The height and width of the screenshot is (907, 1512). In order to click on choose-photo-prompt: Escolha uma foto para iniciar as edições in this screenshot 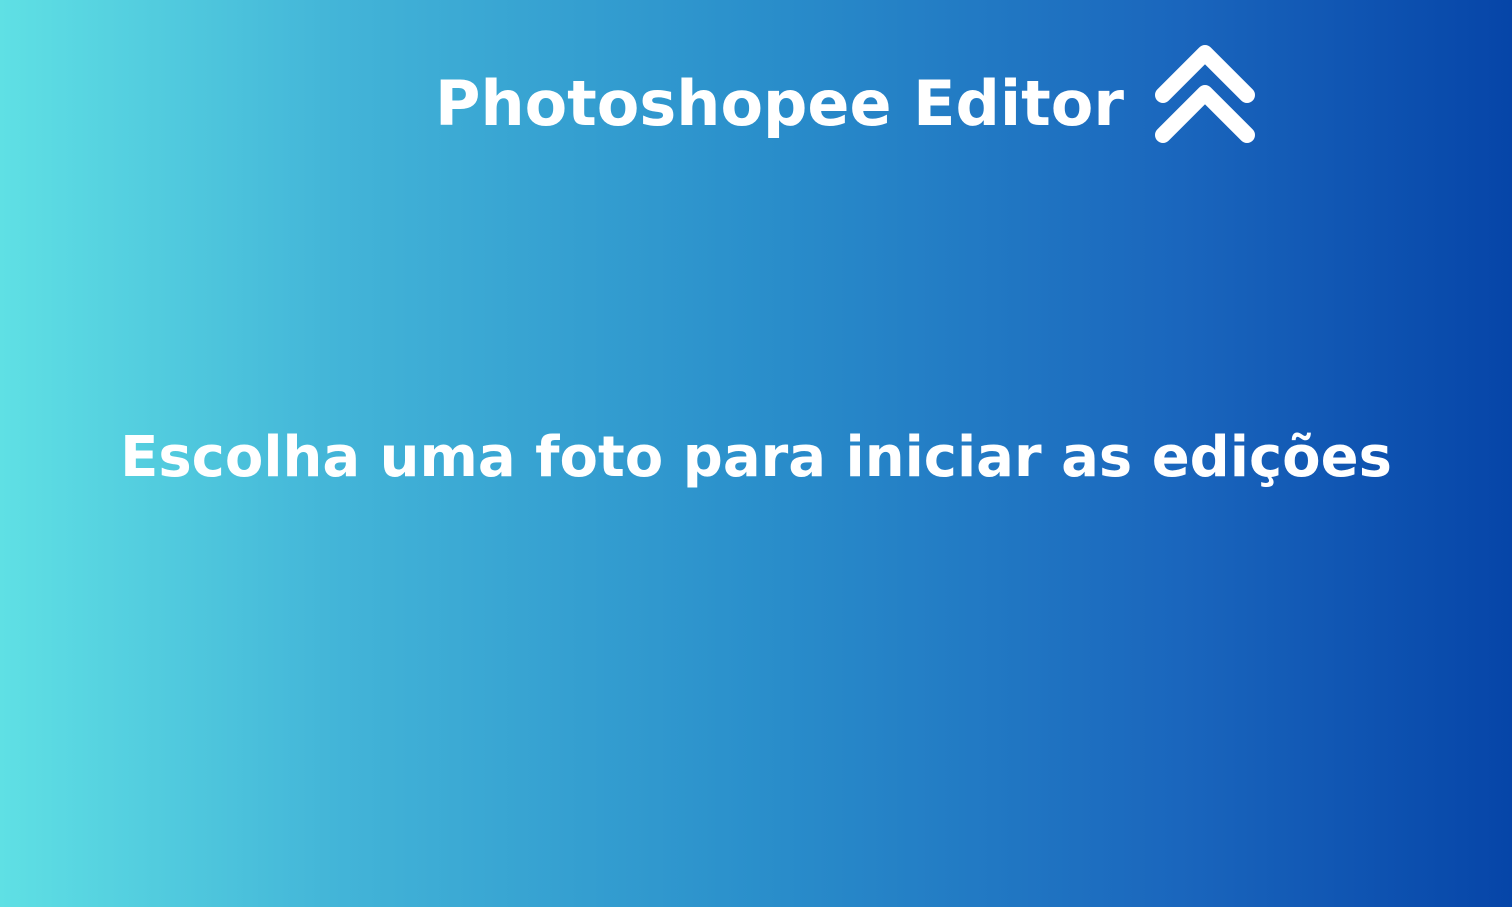, I will do `click(756, 457)`.